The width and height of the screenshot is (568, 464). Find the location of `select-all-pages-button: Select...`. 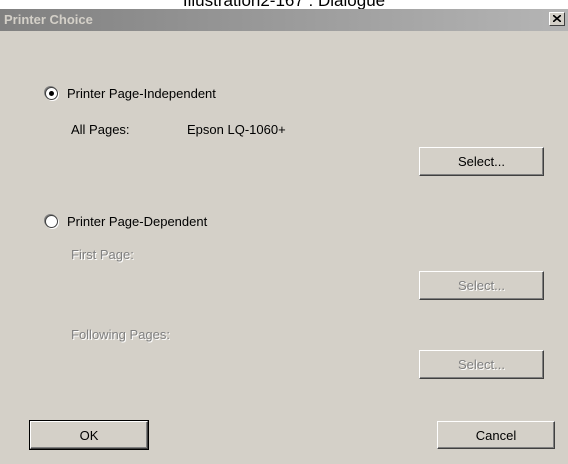

select-all-pages-button: Select... is located at coordinates (481, 161).